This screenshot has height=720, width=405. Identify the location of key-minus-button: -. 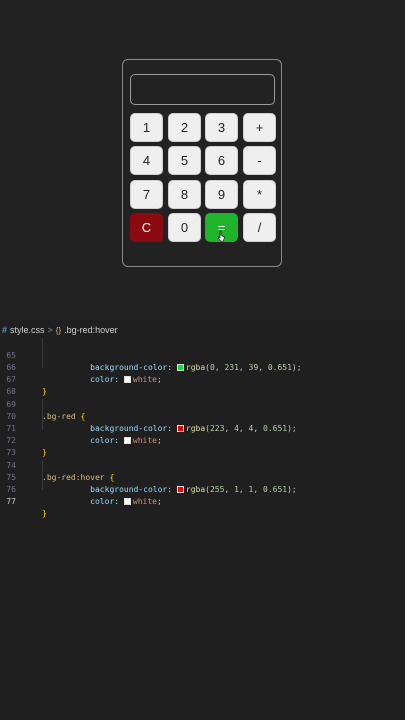
(259, 160).